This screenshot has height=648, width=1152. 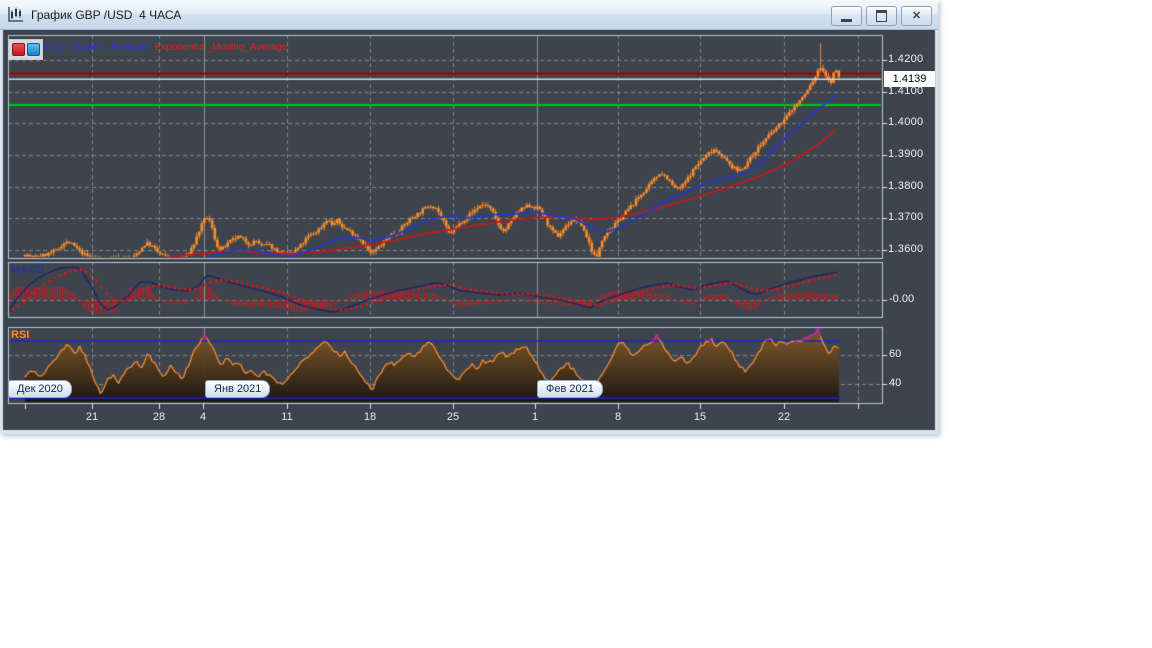 I want to click on maximize-button, so click(x=881, y=16).